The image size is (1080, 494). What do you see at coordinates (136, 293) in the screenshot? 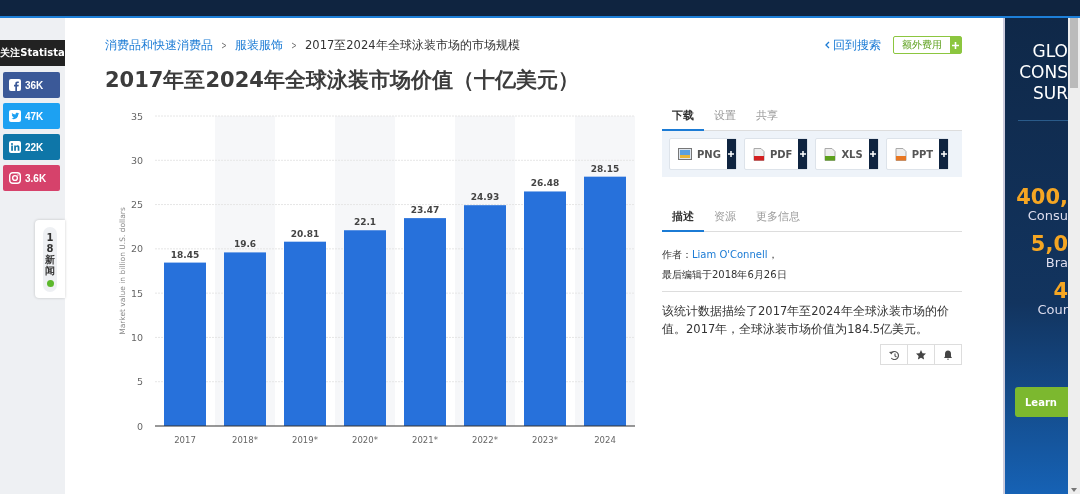
I see `y-tick-label: 15` at bounding box center [136, 293].